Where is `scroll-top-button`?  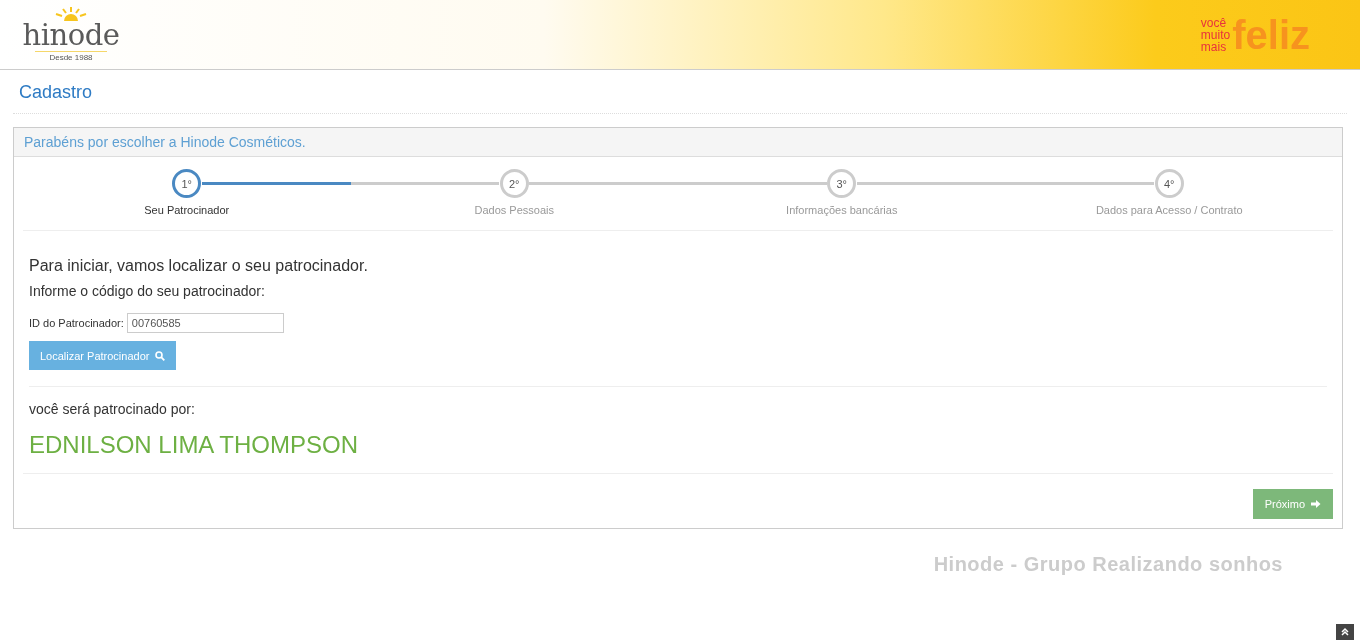
scroll-top-button is located at coordinates (1345, 632).